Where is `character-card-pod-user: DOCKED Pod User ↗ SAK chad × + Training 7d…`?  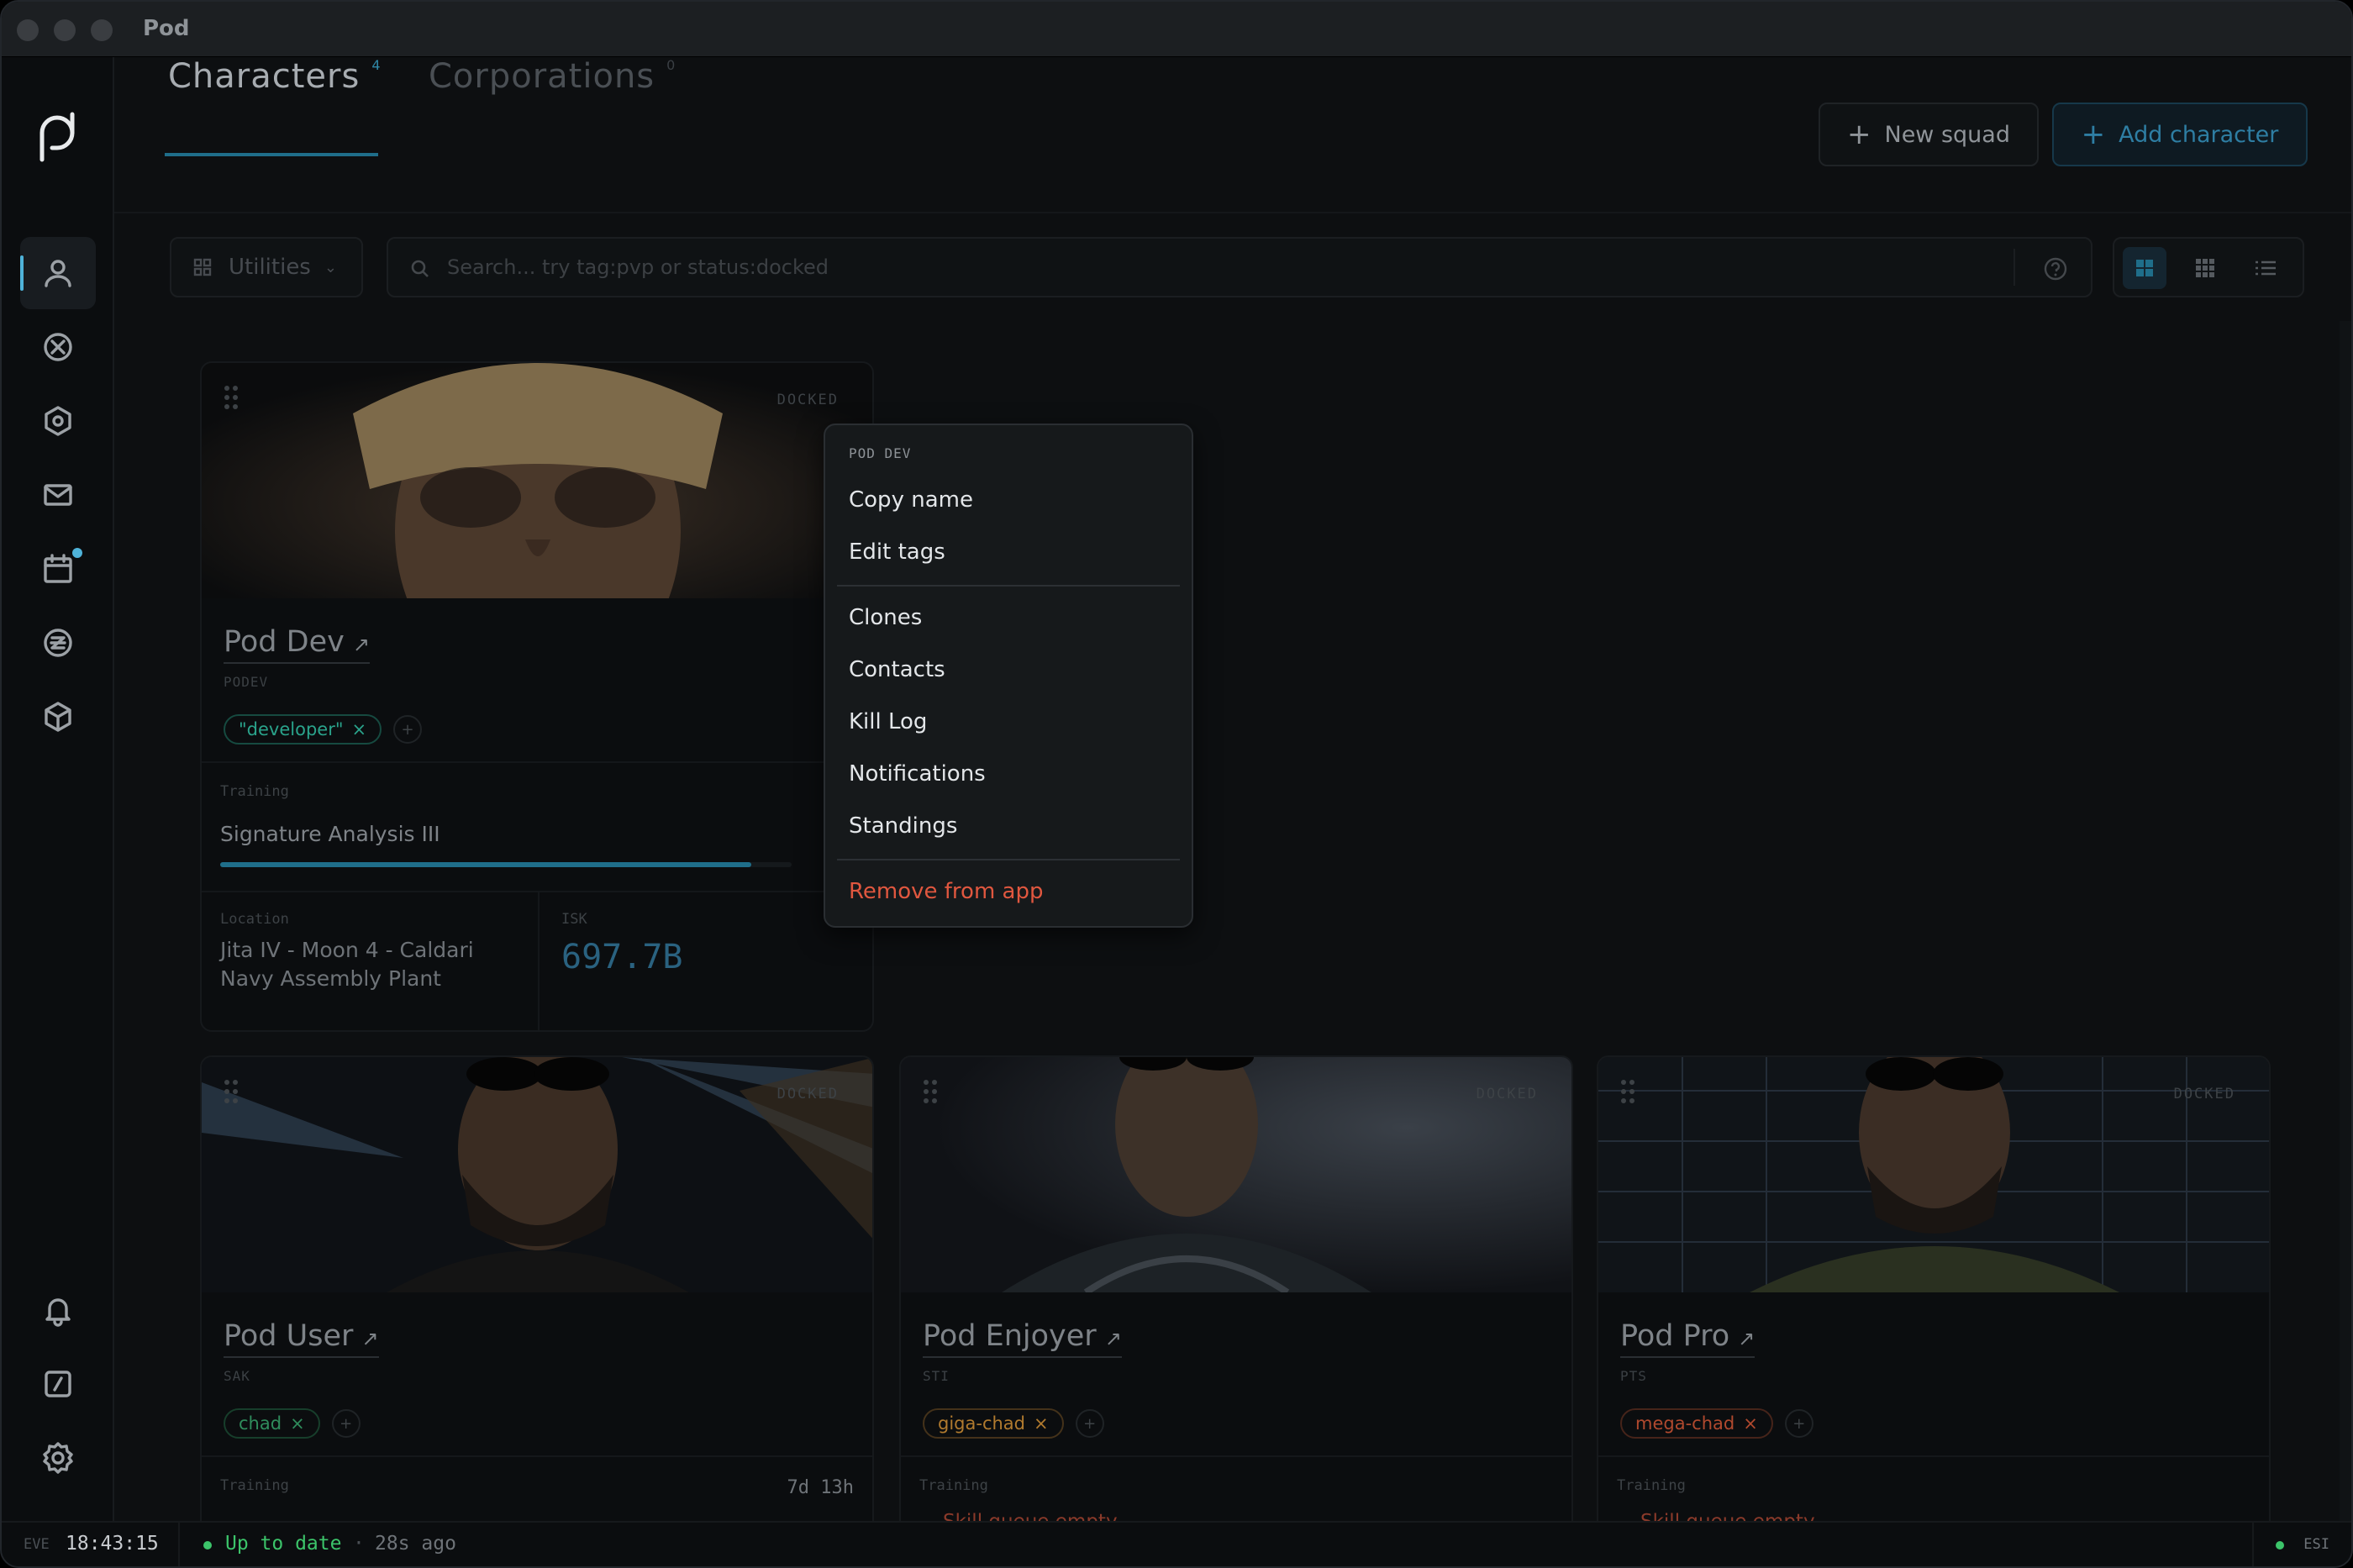 character-card-pod-user: DOCKED Pod User ↗ SAK chad × + Training 7d… is located at coordinates (537, 1310).